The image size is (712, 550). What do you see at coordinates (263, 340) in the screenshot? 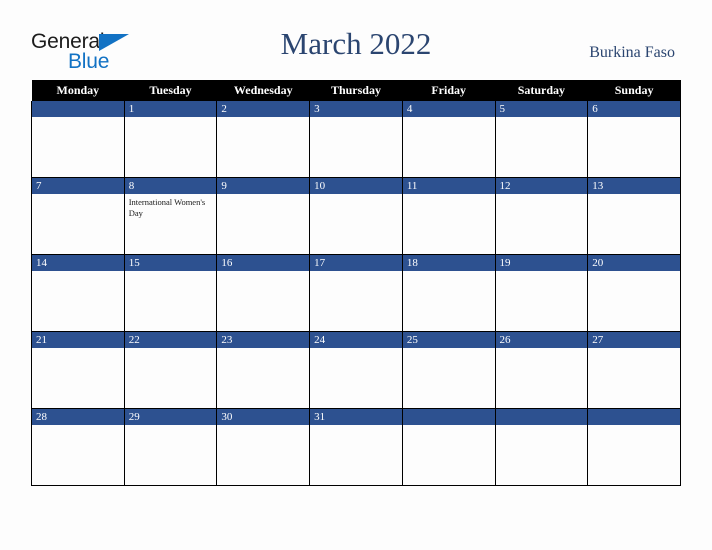
I see `day-number: 23` at bounding box center [263, 340].